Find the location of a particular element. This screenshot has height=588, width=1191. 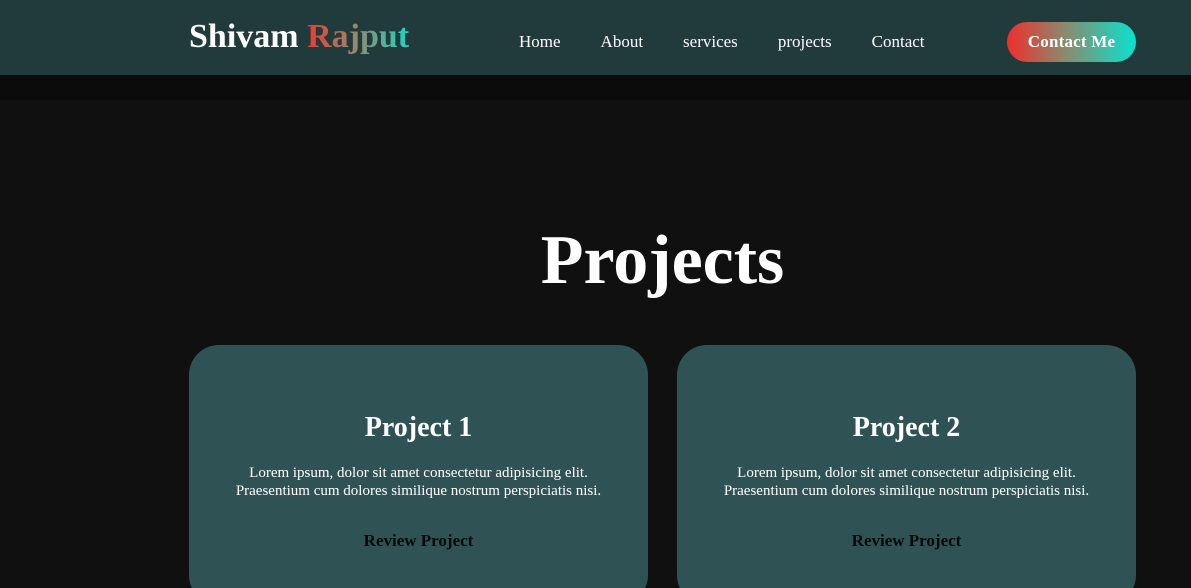

nav-link-contact: Contact is located at coordinates (898, 41).